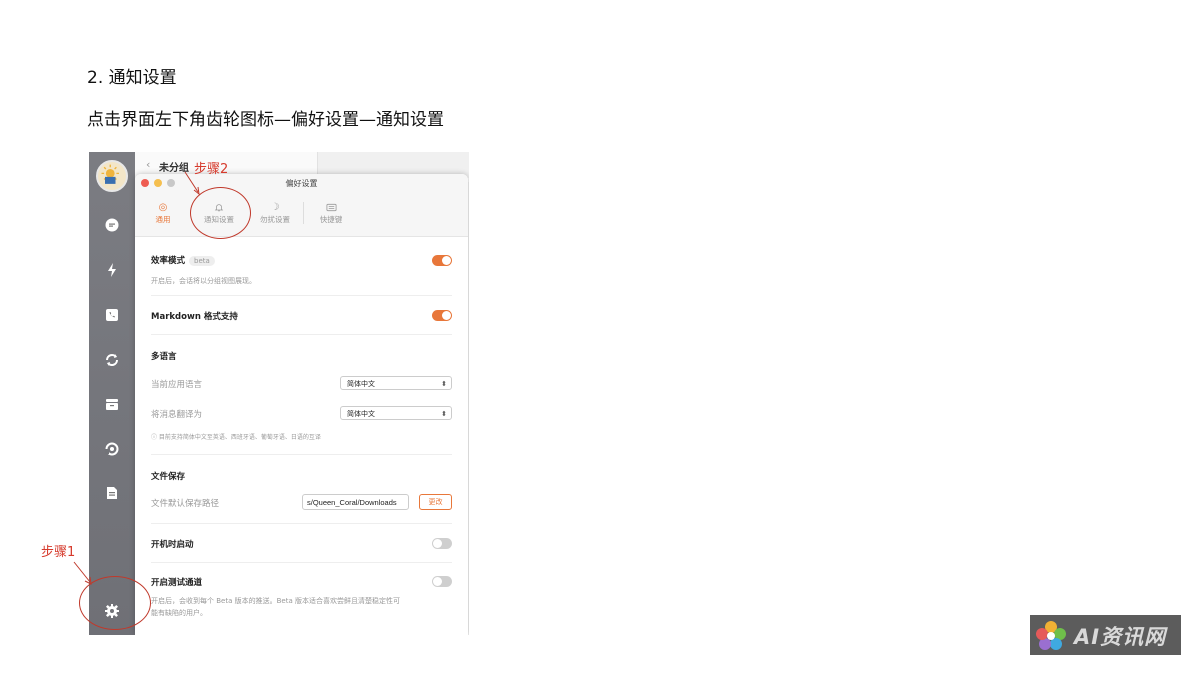 The height and width of the screenshot is (675, 1200). Describe the element at coordinates (172, 545) in the screenshot. I see `launch-at-startup-title: 开机时启动` at that location.